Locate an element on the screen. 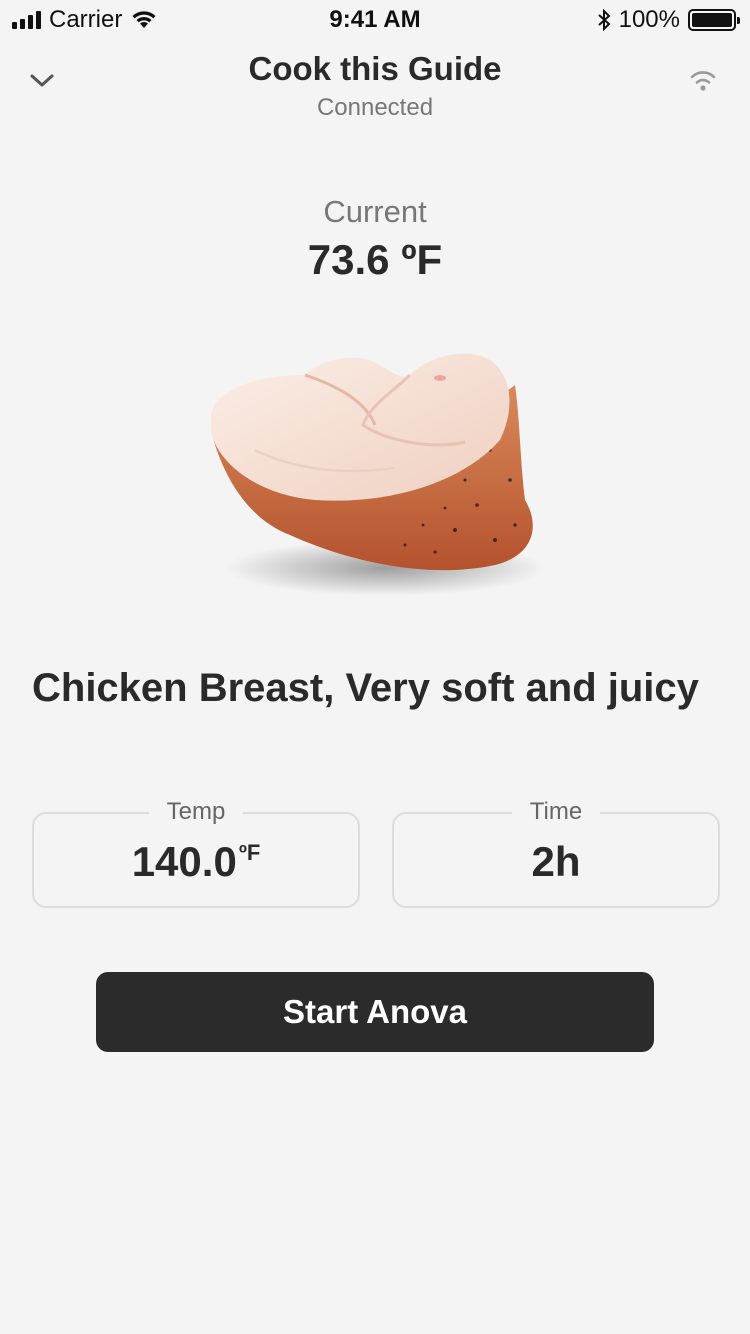 This screenshot has width=750, height=1334. current-temp-value: 73.6 ºF is located at coordinates (375, 259).